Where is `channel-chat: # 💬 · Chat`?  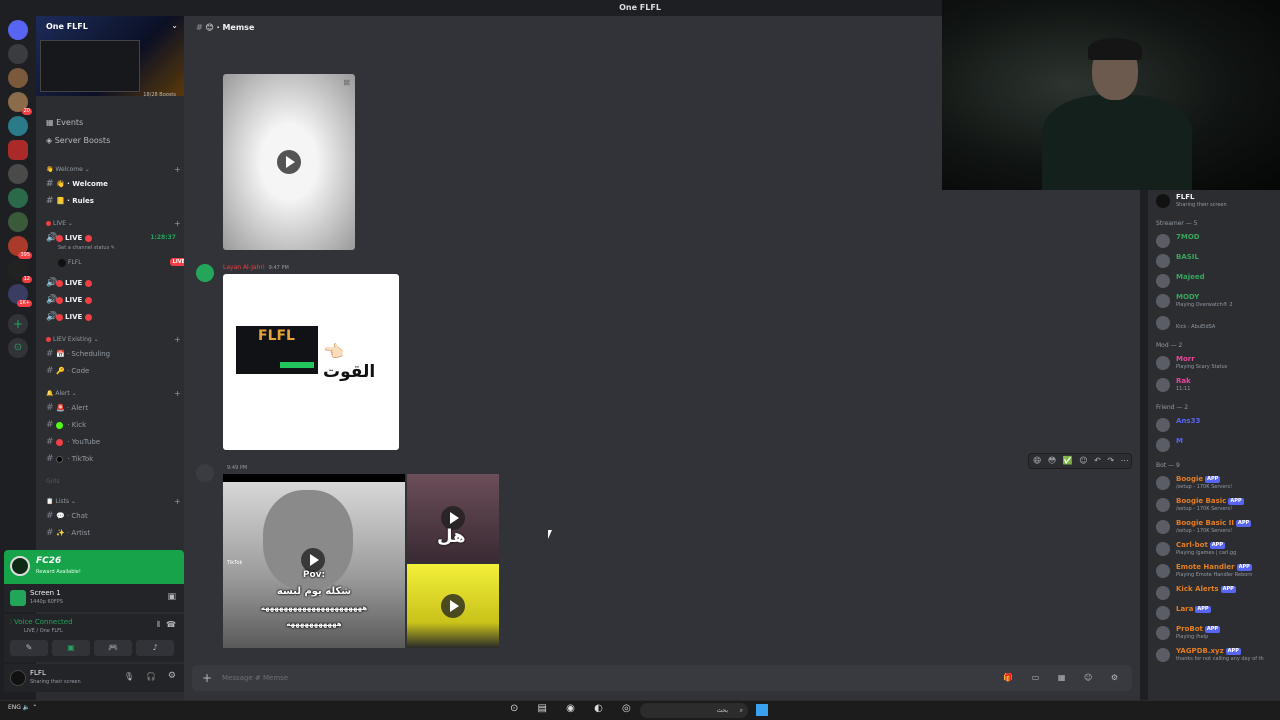
channel-chat: # 💬 · Chat is located at coordinates (114, 516).